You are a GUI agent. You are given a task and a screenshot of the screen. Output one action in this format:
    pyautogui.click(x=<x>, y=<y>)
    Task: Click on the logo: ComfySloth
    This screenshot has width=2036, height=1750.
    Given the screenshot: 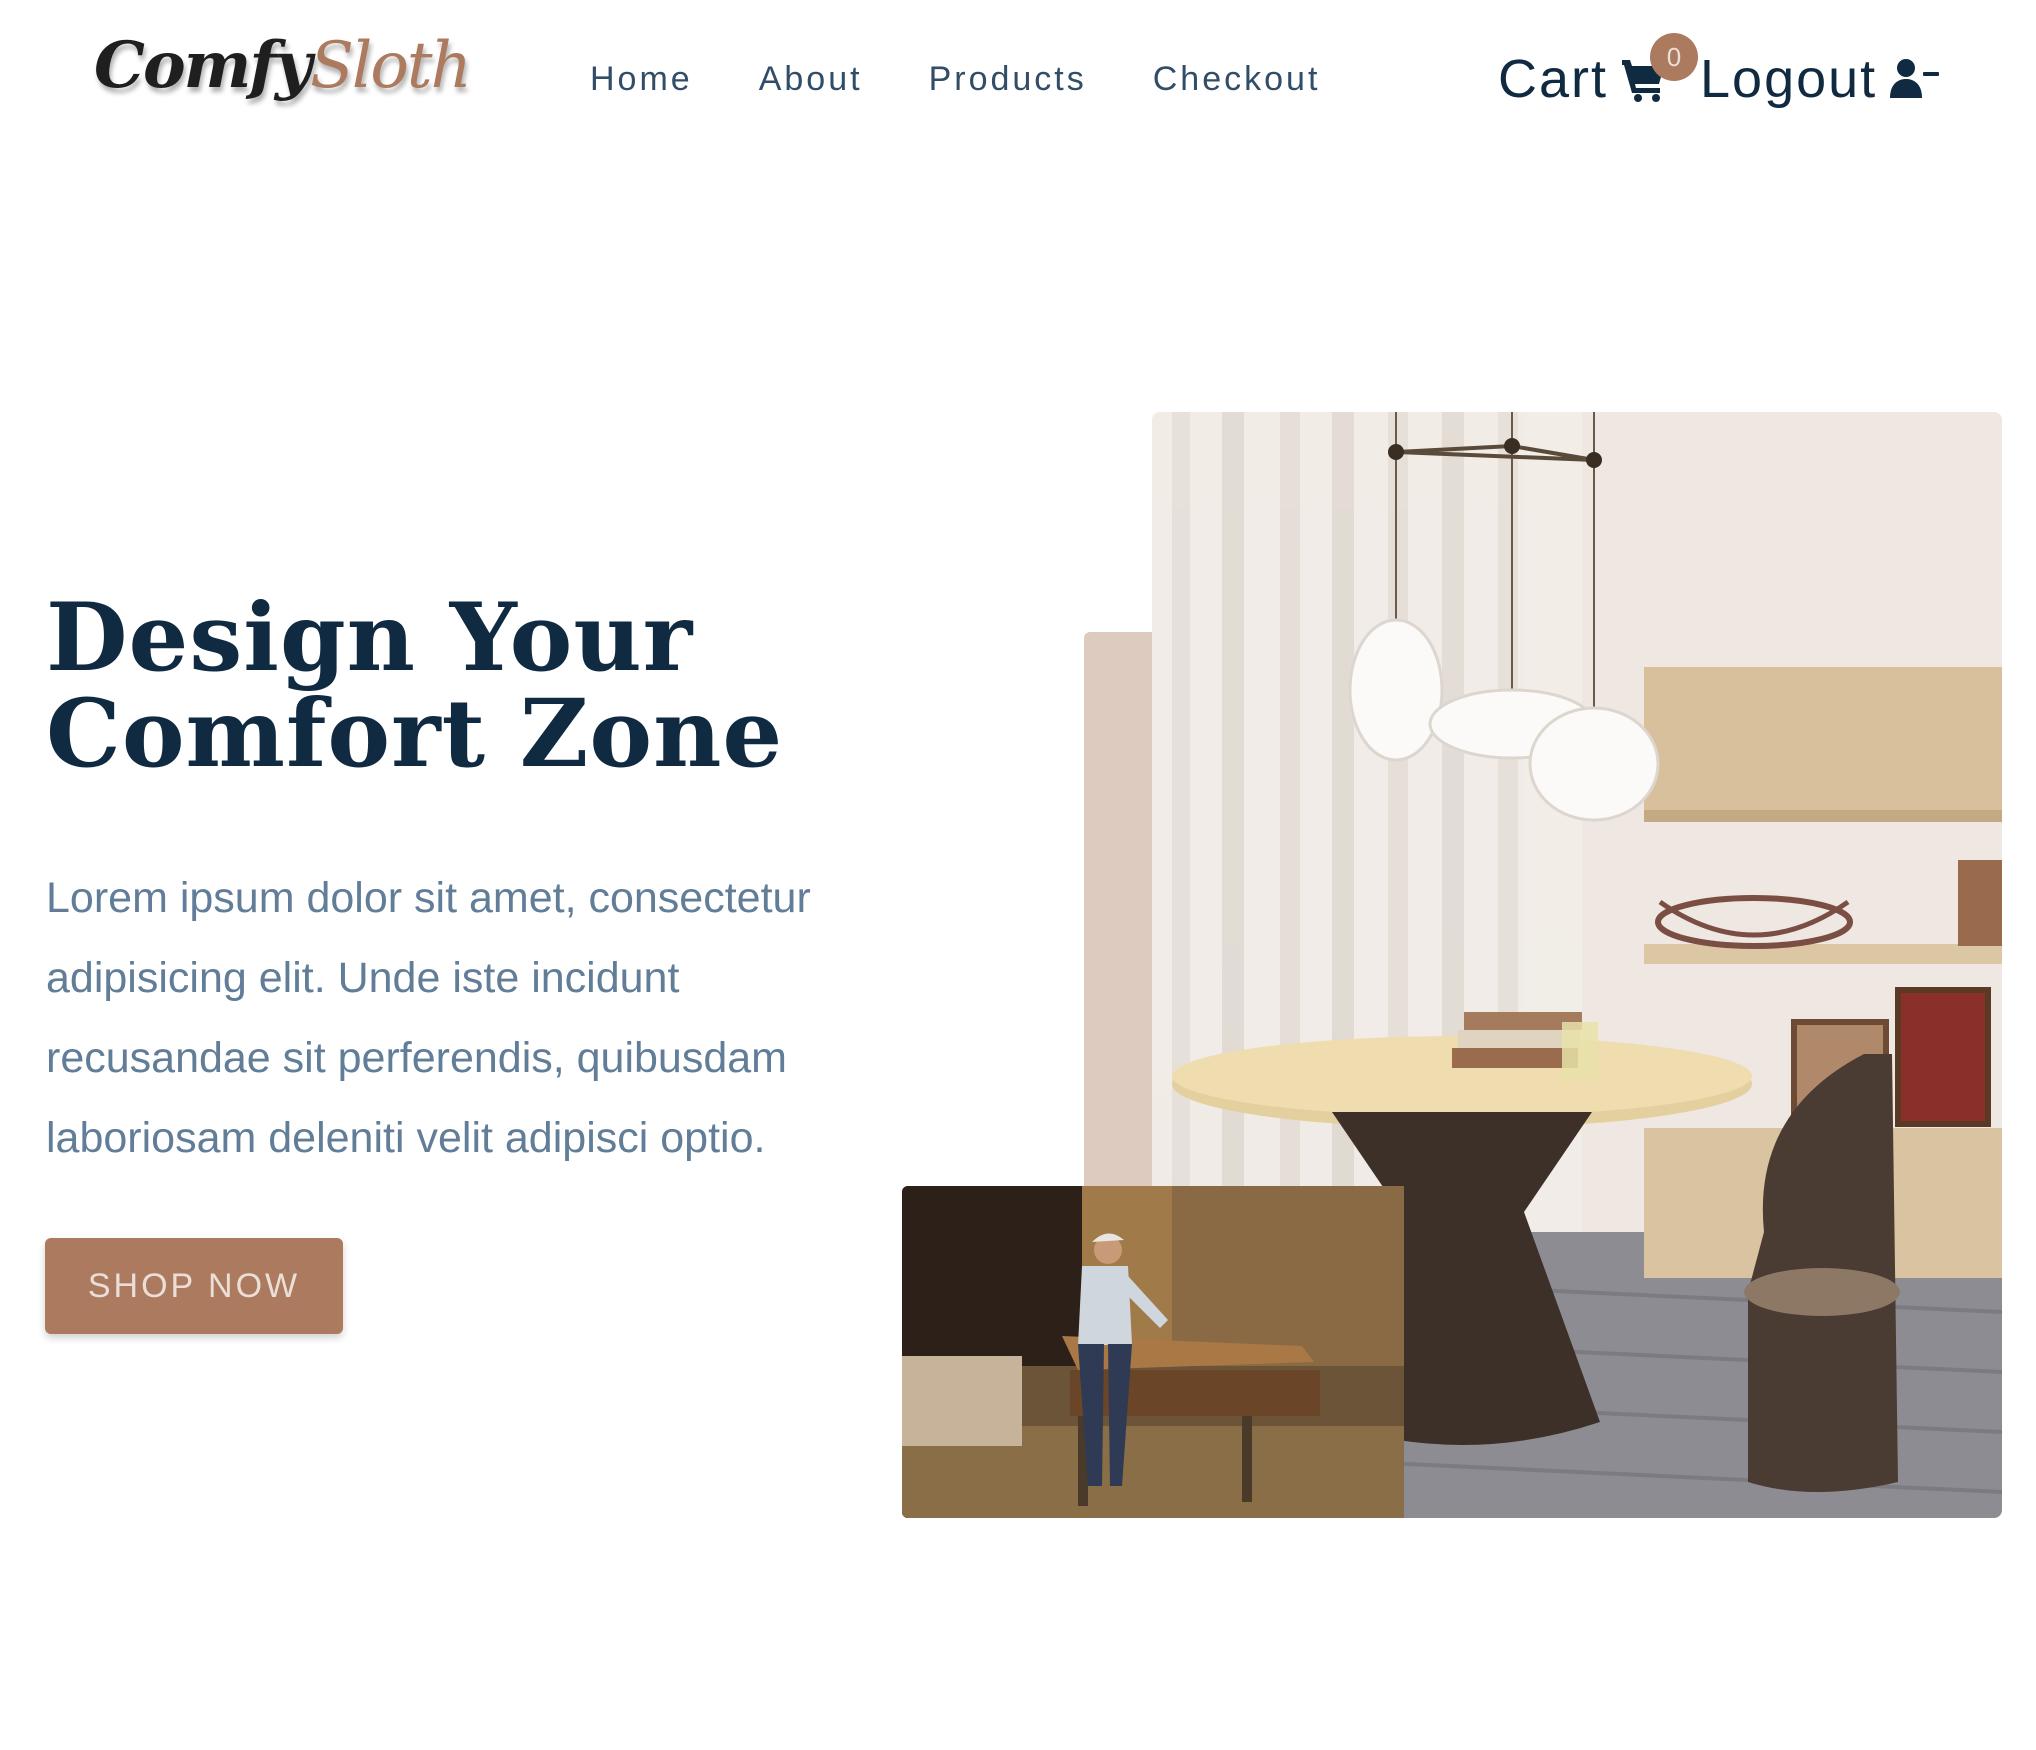 What is the action you would take?
    pyautogui.click(x=283, y=65)
    